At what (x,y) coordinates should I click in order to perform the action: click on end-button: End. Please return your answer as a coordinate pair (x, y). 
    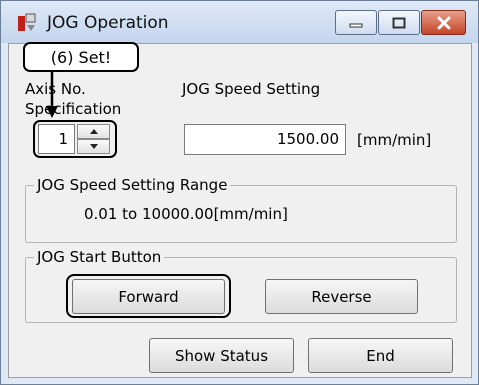
    Looking at the image, I should click on (380, 355).